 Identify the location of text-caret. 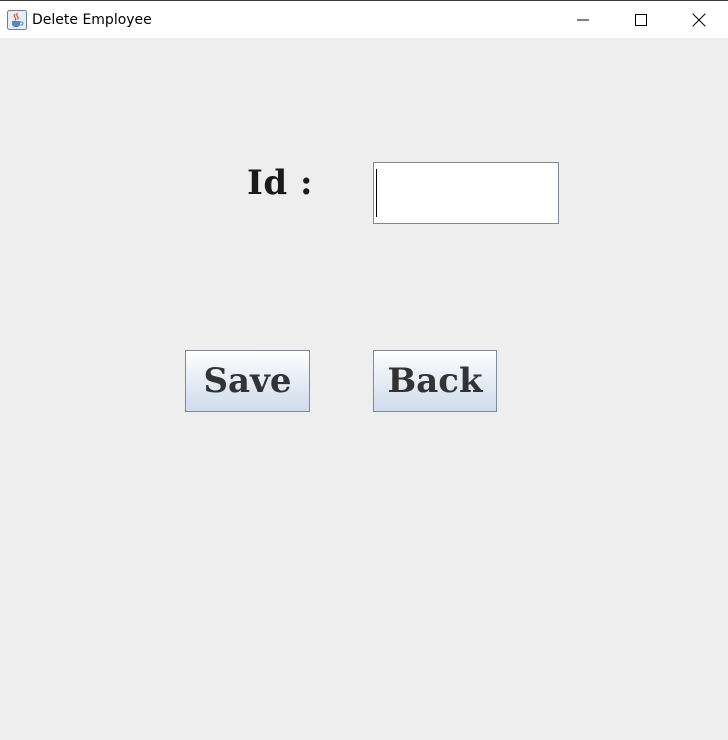
(376, 193).